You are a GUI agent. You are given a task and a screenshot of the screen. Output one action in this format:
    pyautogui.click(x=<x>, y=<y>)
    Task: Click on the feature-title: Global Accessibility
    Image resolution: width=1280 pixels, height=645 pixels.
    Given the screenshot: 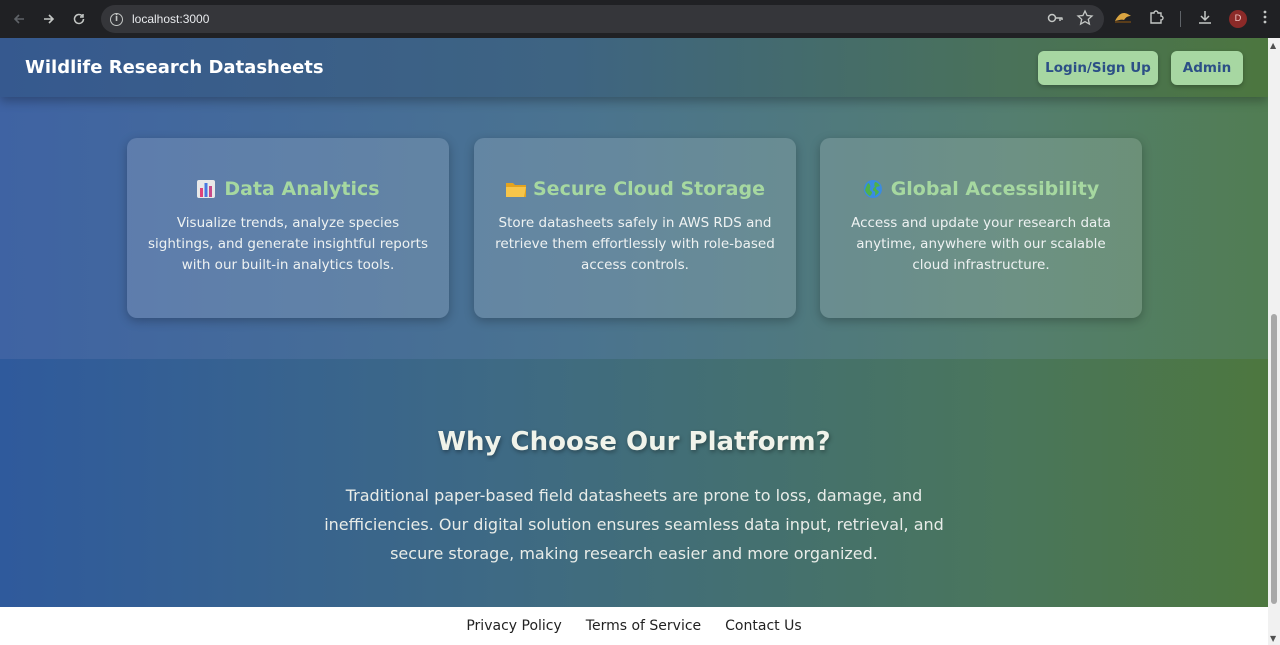 What is the action you would take?
    pyautogui.click(x=995, y=189)
    